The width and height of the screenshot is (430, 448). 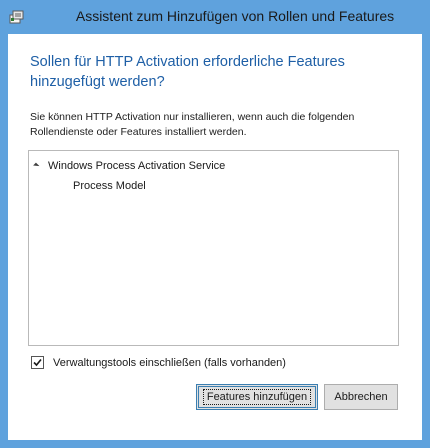 I want to click on checkmark-icon, so click(x=37, y=362).